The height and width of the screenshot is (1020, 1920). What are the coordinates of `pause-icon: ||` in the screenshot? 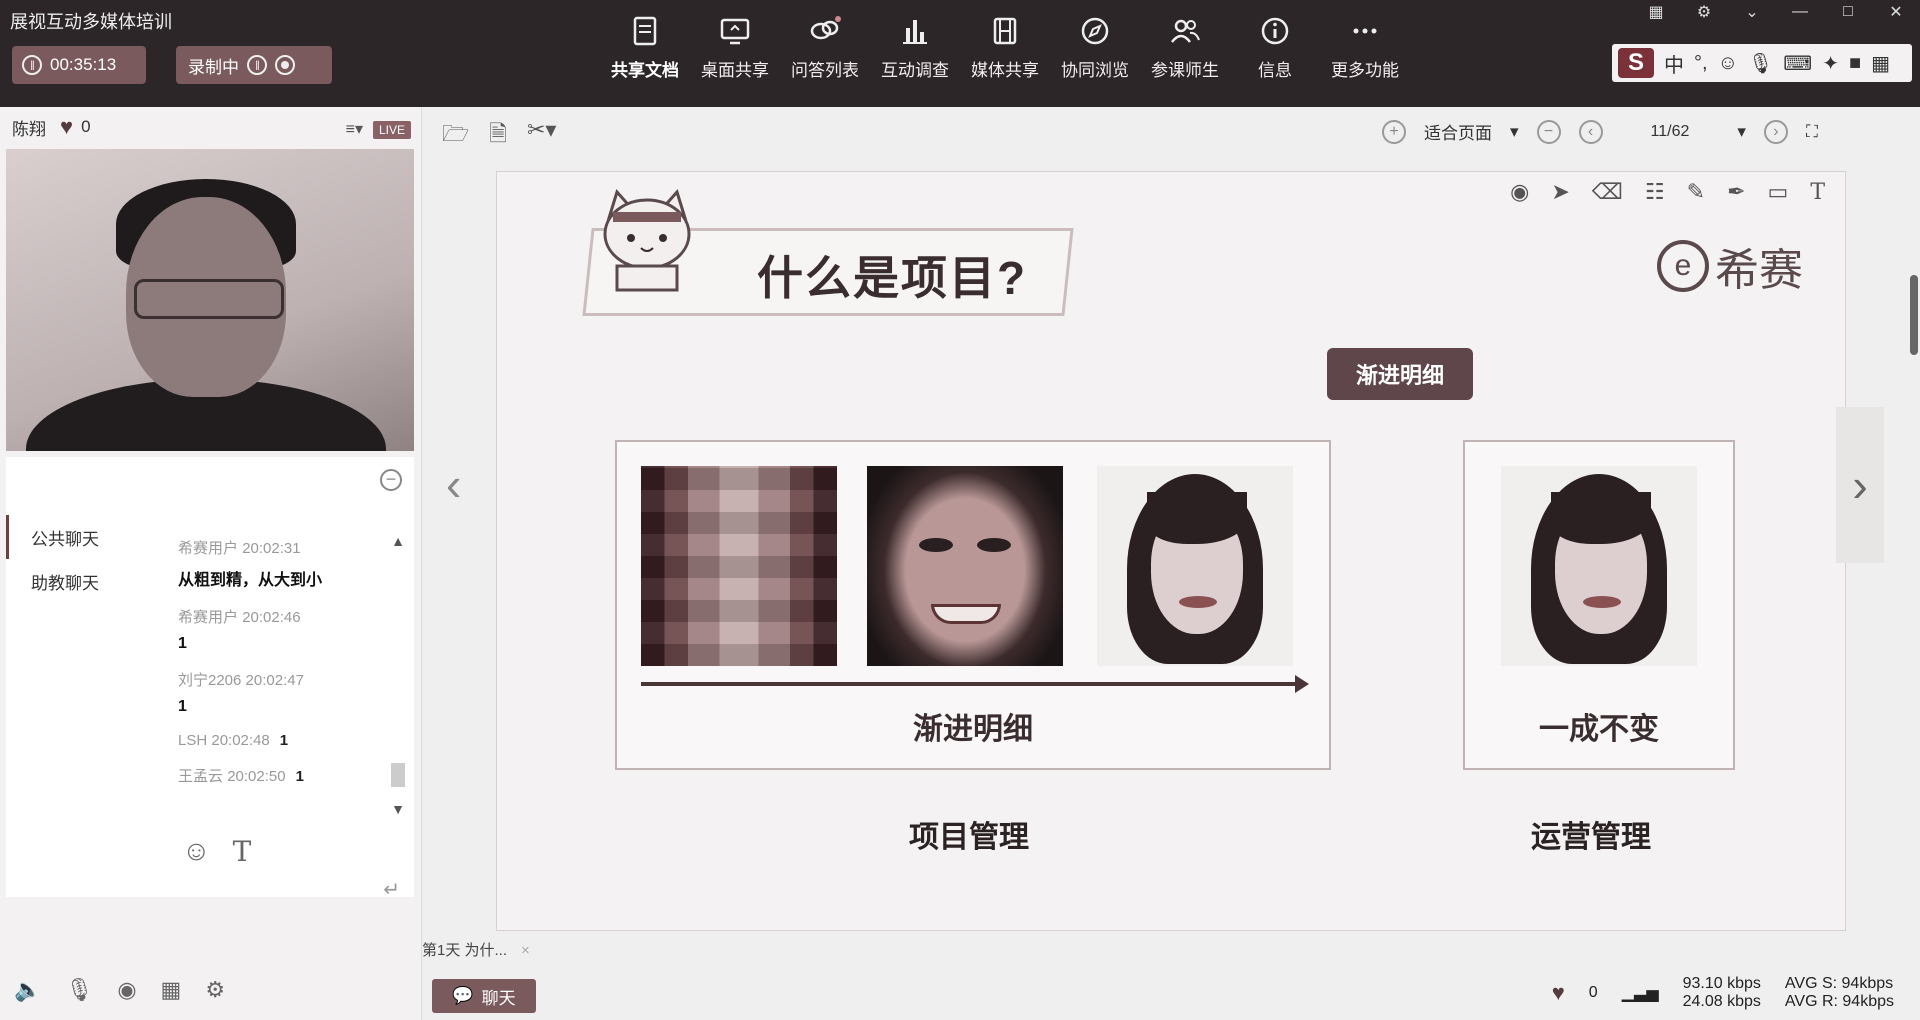 It's located at (32, 65).